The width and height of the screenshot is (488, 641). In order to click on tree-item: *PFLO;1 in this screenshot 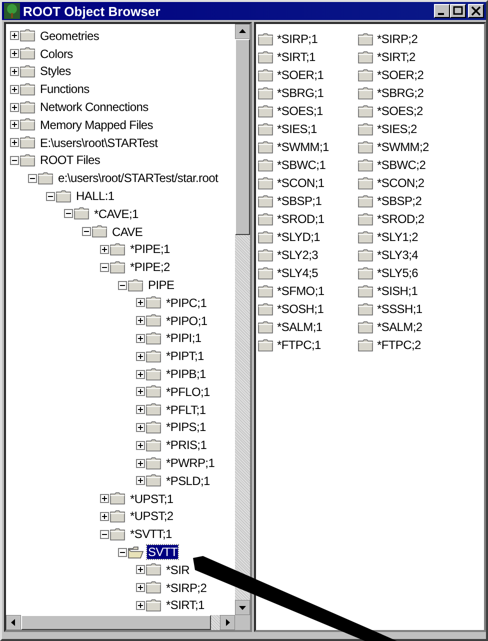, I will do `click(188, 391)`.